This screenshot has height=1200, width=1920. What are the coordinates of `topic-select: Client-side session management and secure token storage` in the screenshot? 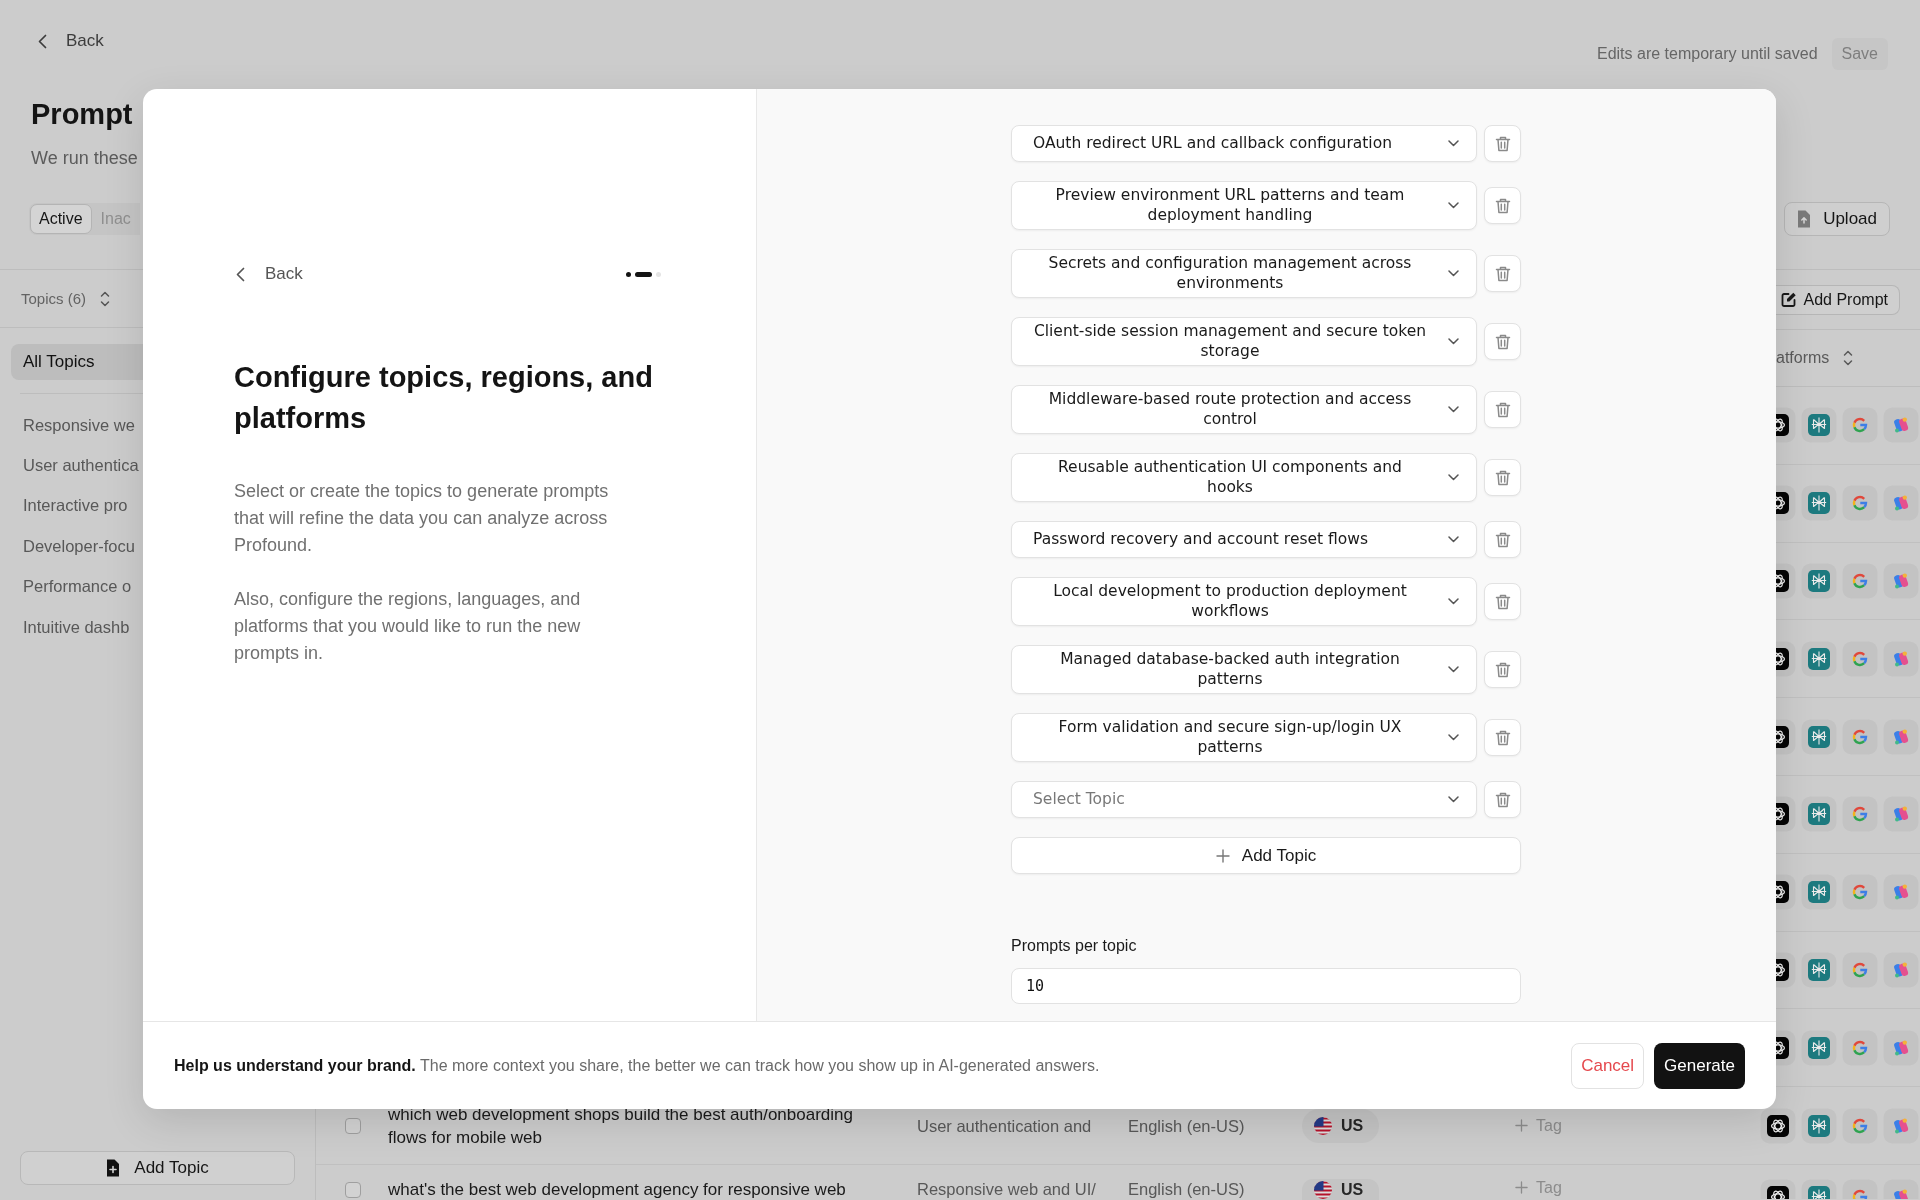 It's located at (1244, 341).